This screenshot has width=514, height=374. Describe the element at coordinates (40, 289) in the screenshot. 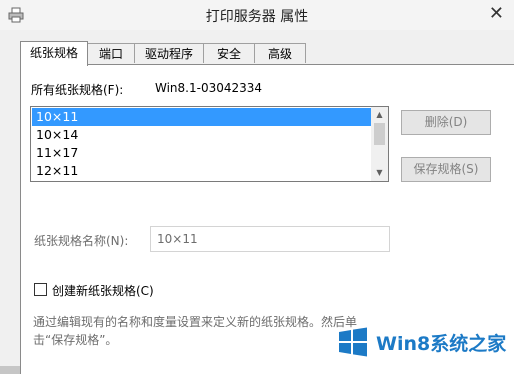

I see `create-form-checkbox` at that location.